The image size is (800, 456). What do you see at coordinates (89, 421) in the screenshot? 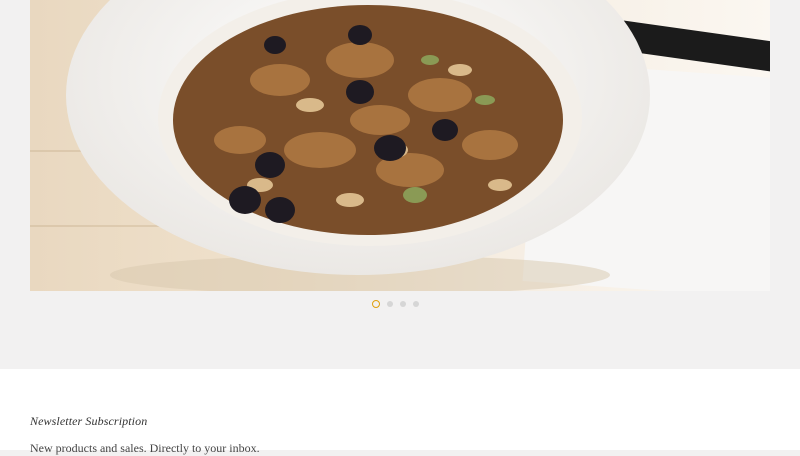
I see `newsletter-title: Newsletter Subscription` at bounding box center [89, 421].